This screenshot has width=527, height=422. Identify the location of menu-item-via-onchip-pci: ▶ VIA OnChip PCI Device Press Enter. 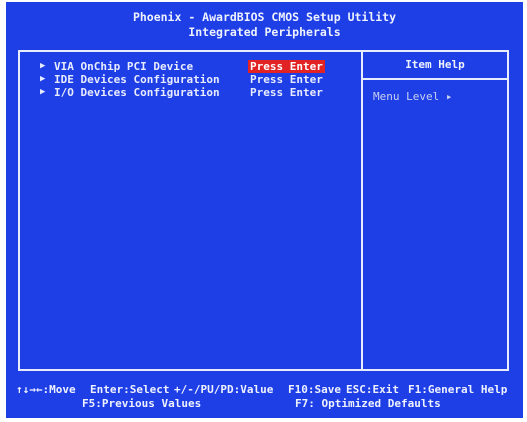
(182, 66).